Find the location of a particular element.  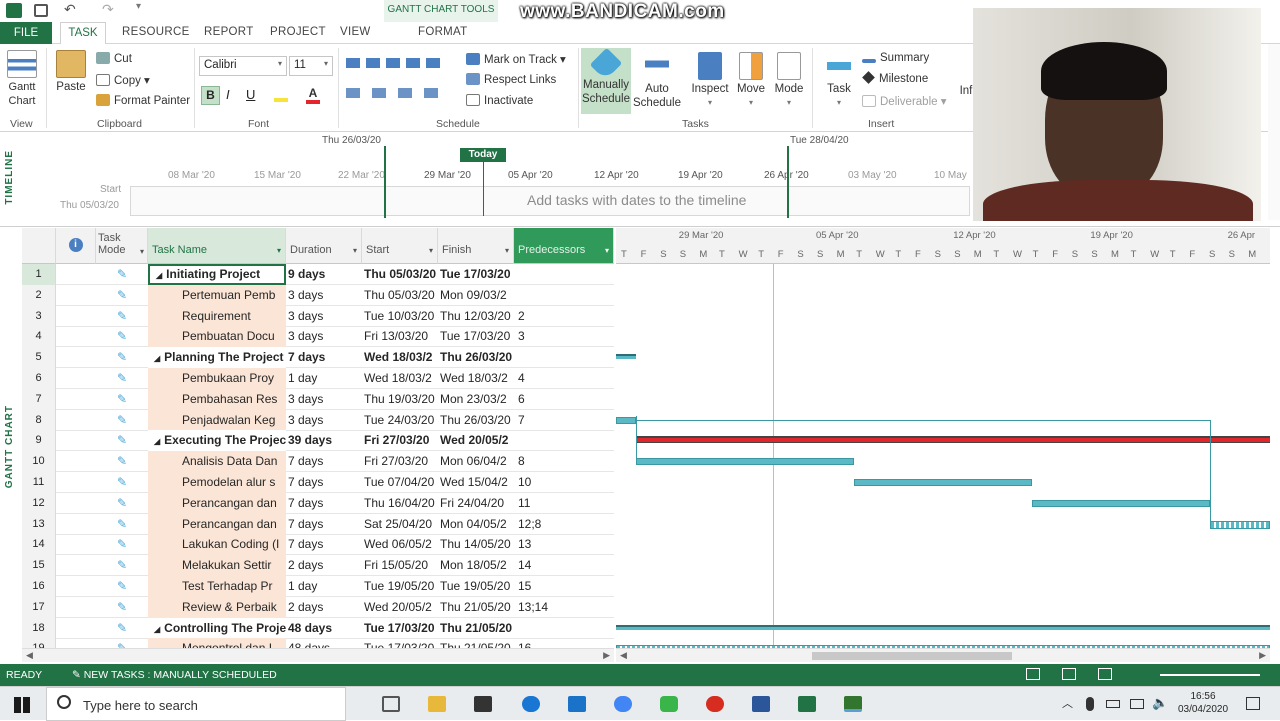

battery-icon is located at coordinates (1113, 704).